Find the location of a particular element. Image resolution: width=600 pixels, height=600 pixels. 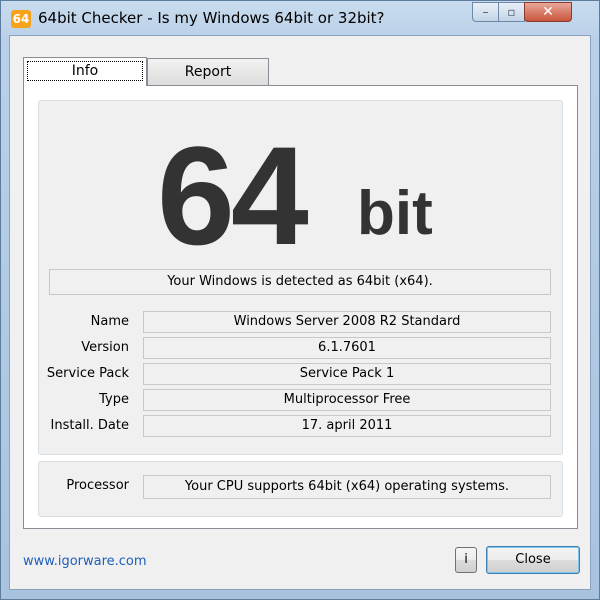

name-field: Windows Server 2008 R2 Standard is located at coordinates (347, 322).